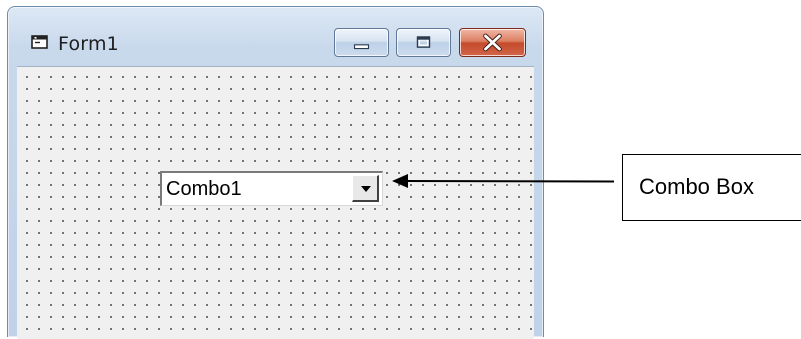  Describe the element at coordinates (361, 42) in the screenshot. I see `minimize-button` at that location.